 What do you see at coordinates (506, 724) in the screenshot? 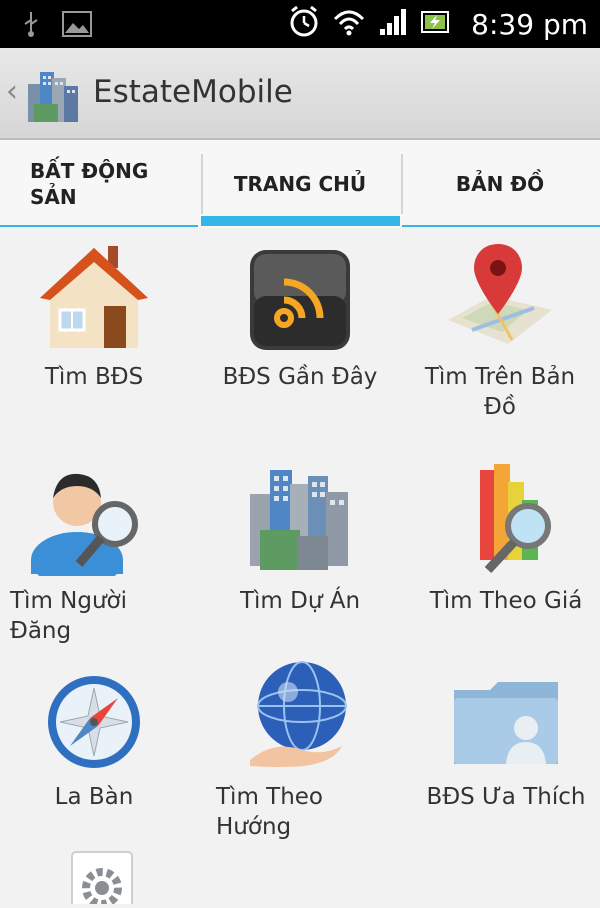
I see `user-folder-icon` at bounding box center [506, 724].